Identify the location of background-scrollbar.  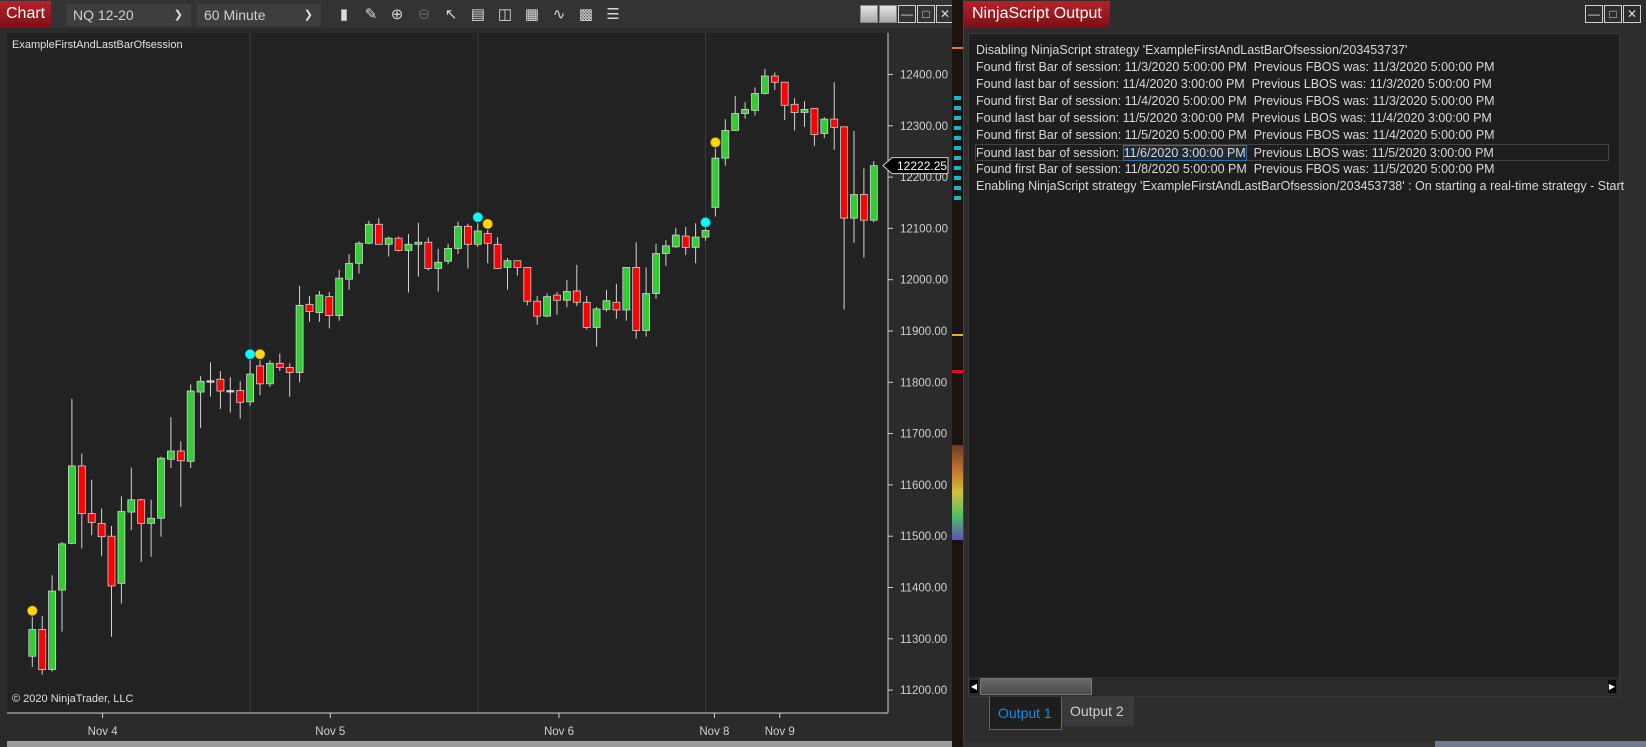
(1199, 744).